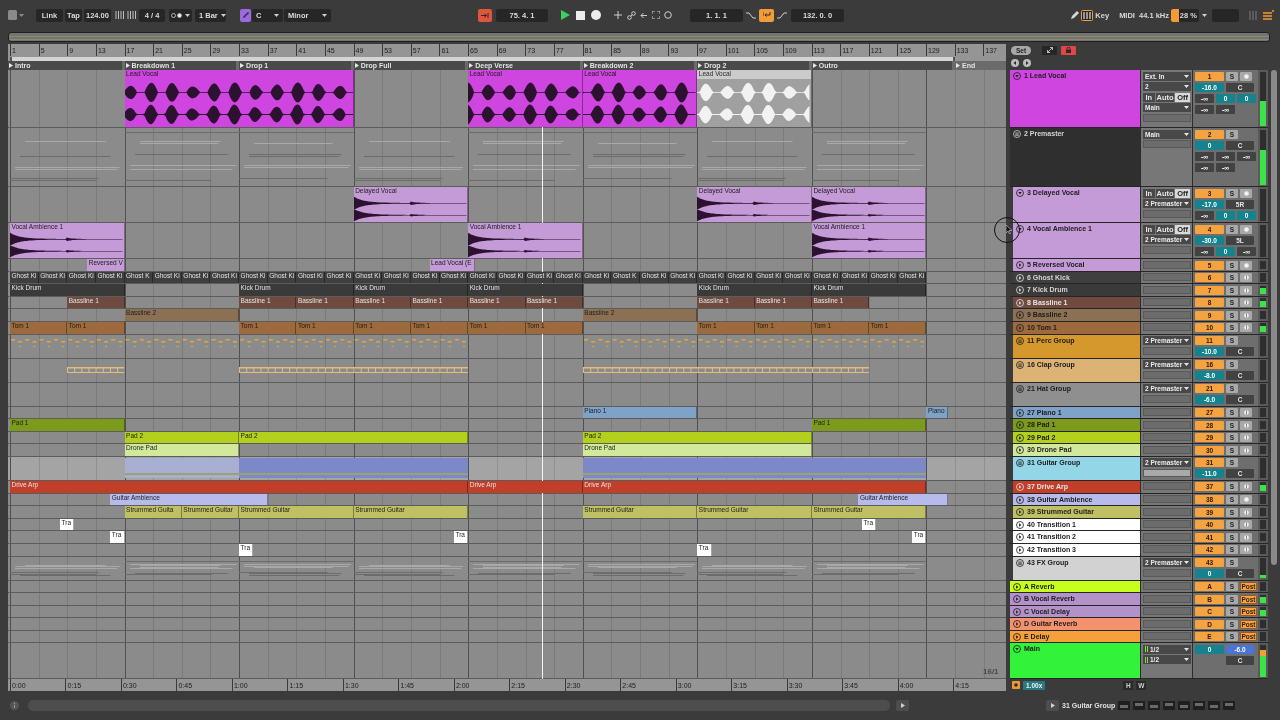  Describe the element at coordinates (1274, 317) in the screenshot. I see `scrollbar-thumb` at that location.